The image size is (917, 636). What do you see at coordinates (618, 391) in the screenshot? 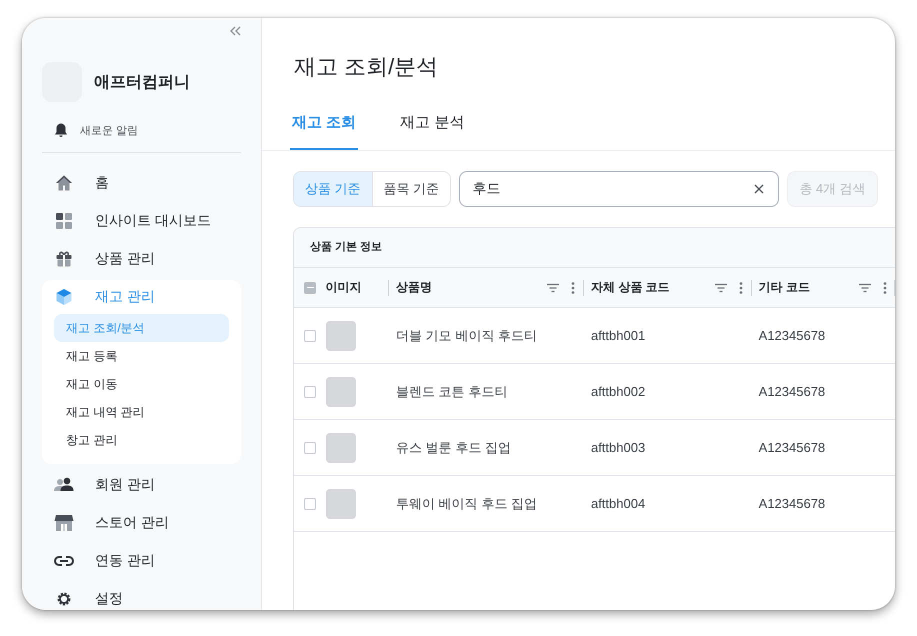
I see `table-cell: afttbh002` at bounding box center [618, 391].